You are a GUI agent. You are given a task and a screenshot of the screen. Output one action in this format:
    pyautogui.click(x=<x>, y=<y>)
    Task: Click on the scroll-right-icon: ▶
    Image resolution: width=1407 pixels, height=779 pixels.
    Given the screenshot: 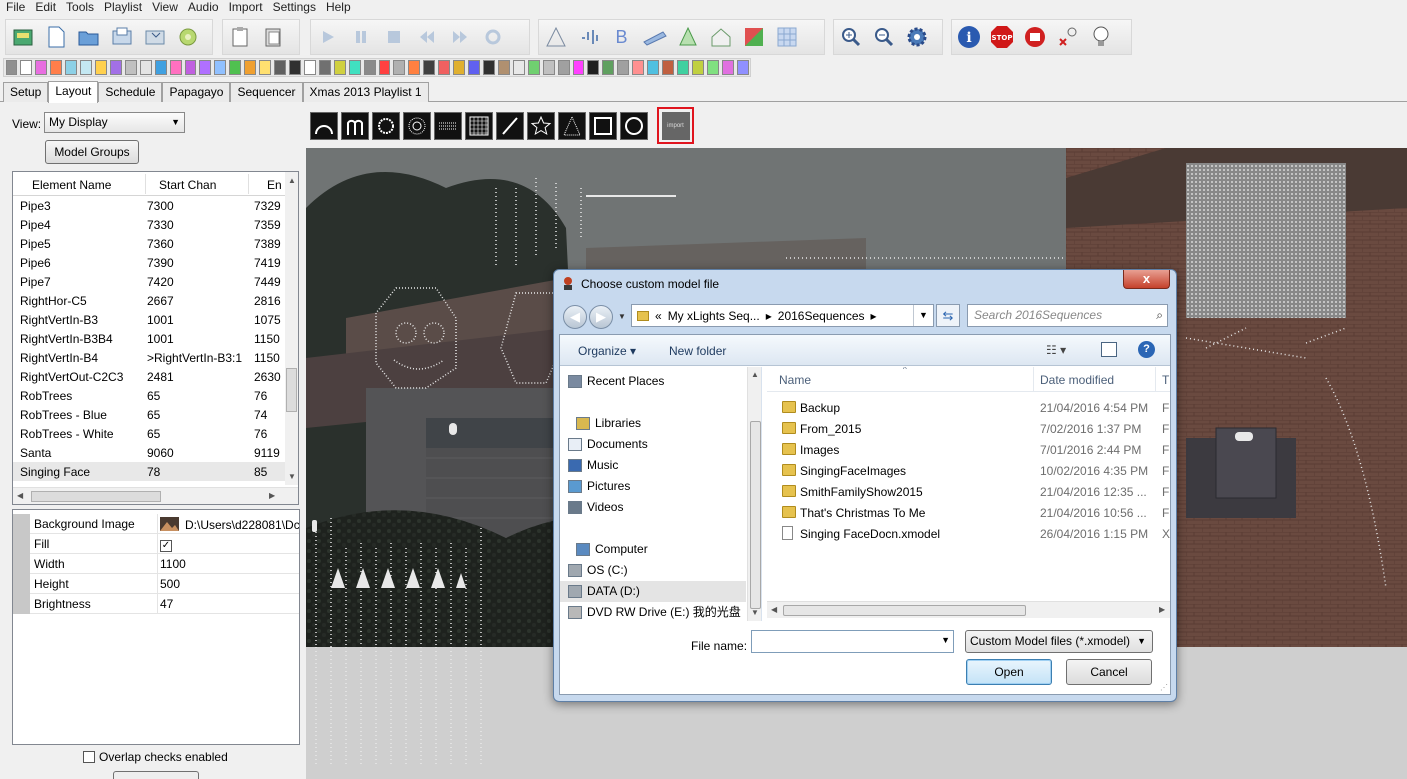 What is the action you would take?
    pyautogui.click(x=272, y=495)
    